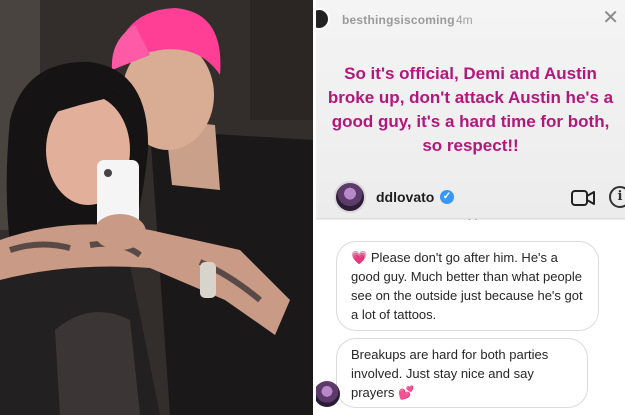  What do you see at coordinates (328, 394) in the screenshot?
I see `sender-avatar` at bounding box center [328, 394].